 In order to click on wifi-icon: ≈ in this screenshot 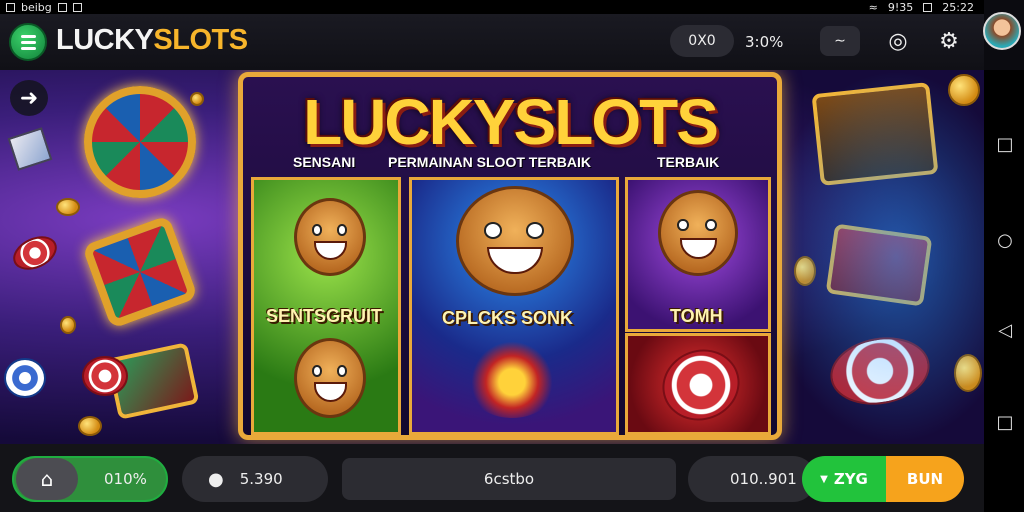, I will do `click(873, 7)`.